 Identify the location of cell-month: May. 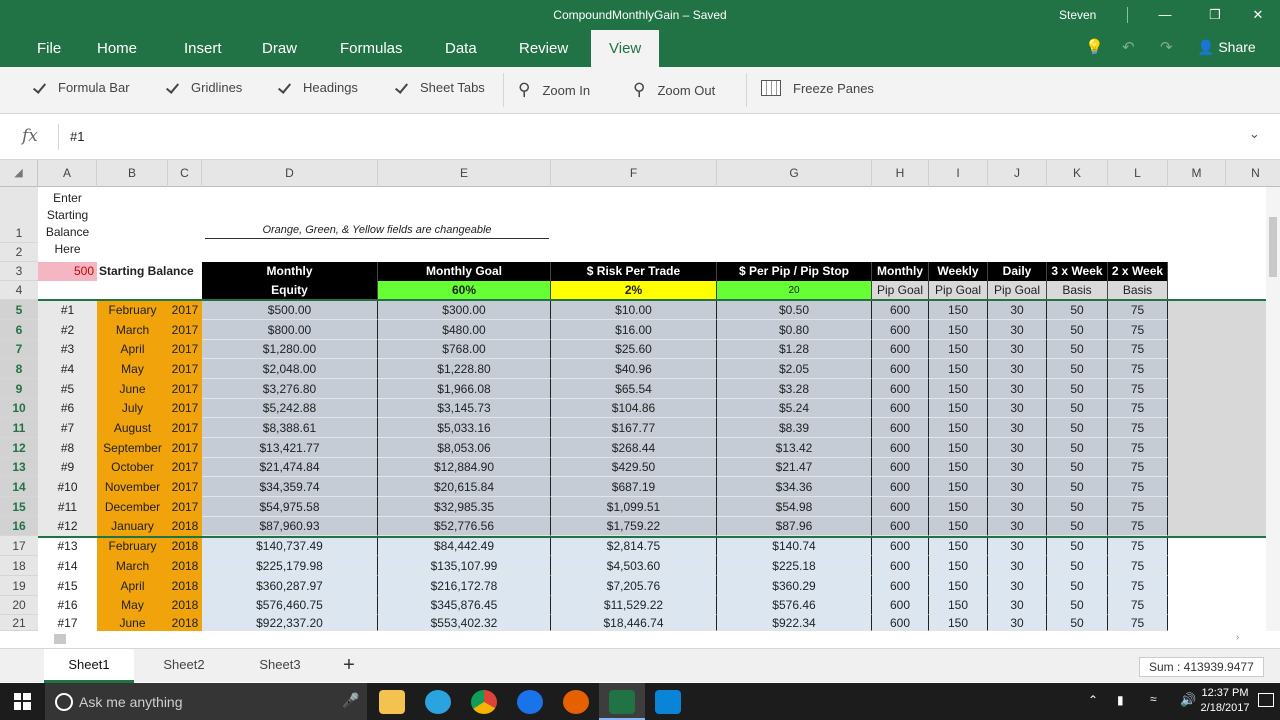
(132, 605).